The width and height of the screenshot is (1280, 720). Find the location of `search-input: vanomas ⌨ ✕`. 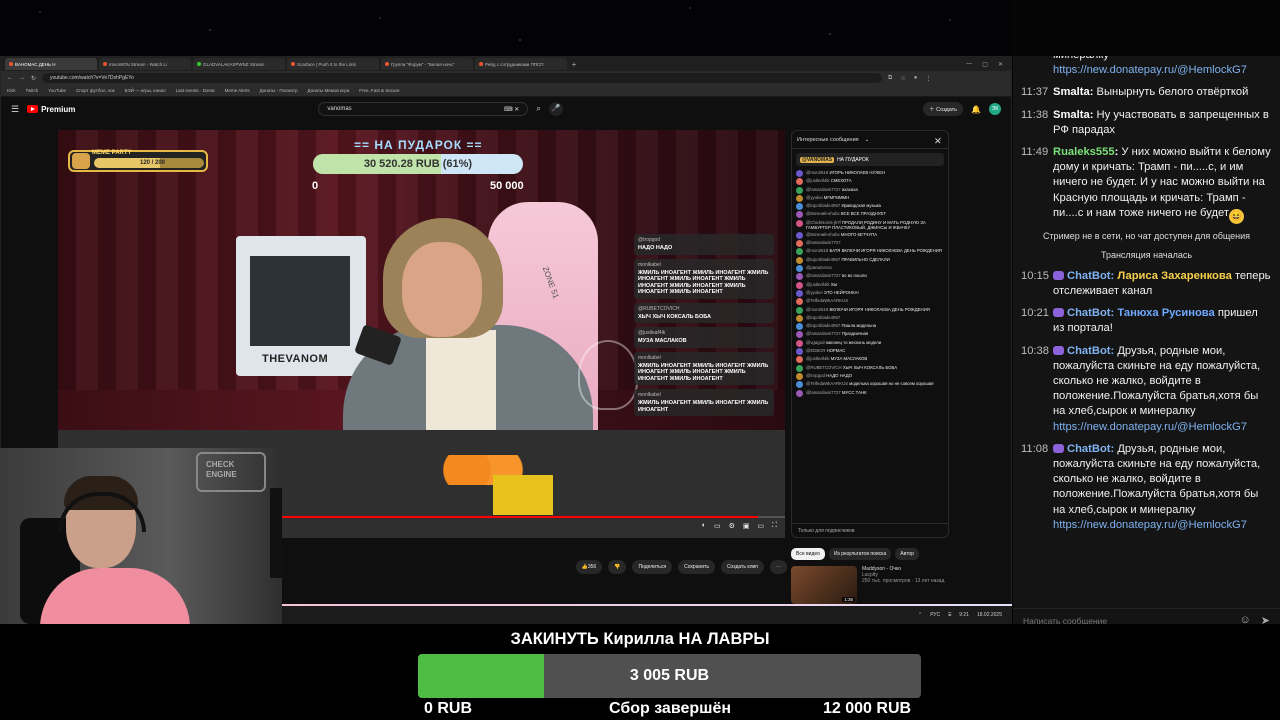

search-input: vanomas ⌨ ✕ is located at coordinates (423, 109).